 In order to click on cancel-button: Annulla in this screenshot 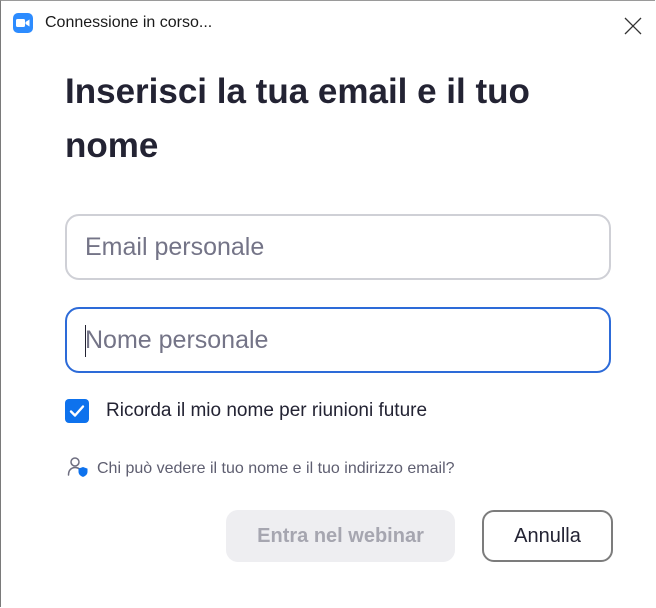, I will do `click(547, 536)`.